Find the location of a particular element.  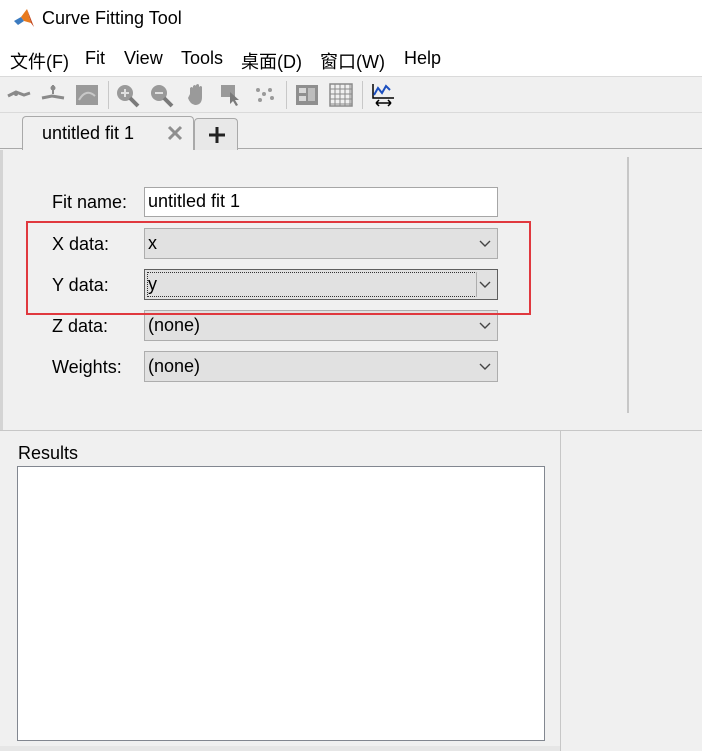

zoom-in-icon is located at coordinates (127, 95).